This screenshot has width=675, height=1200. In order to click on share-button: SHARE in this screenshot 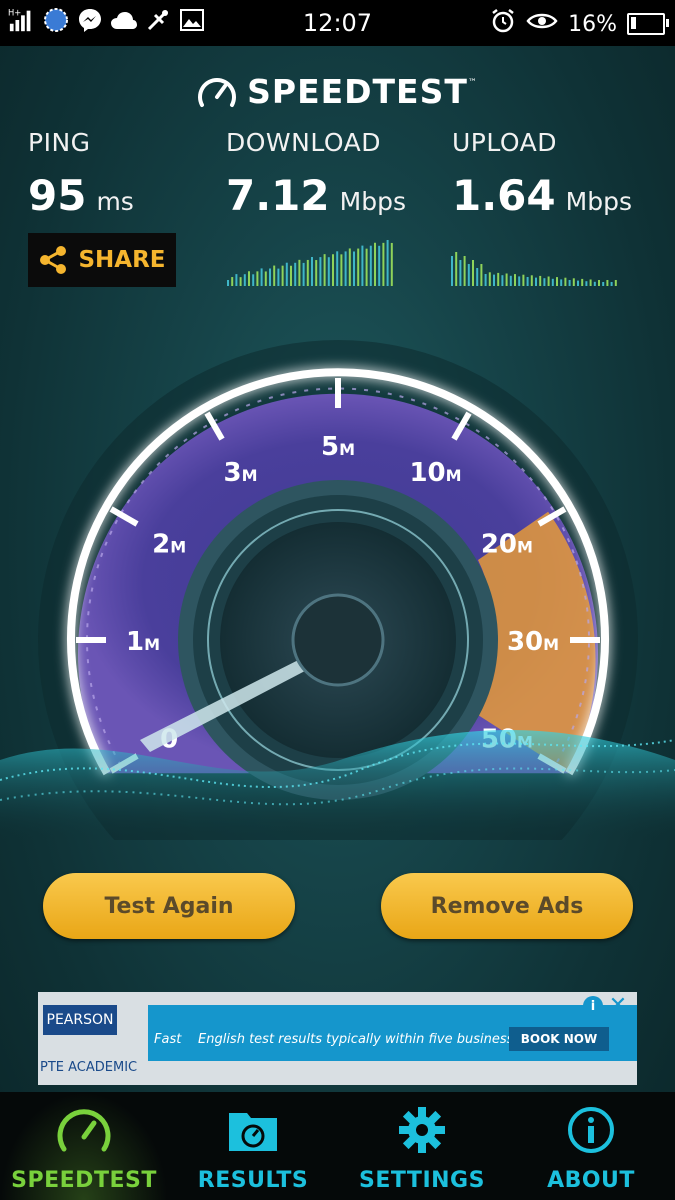, I will do `click(102, 260)`.